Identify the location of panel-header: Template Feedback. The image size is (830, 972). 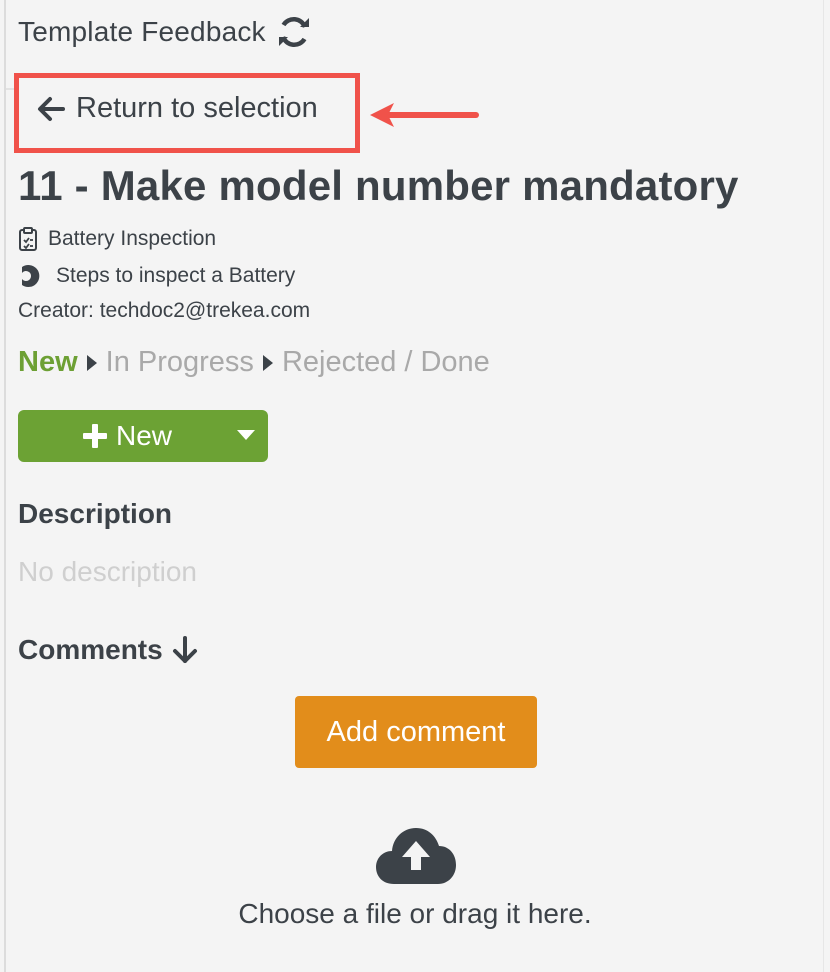
(165, 32).